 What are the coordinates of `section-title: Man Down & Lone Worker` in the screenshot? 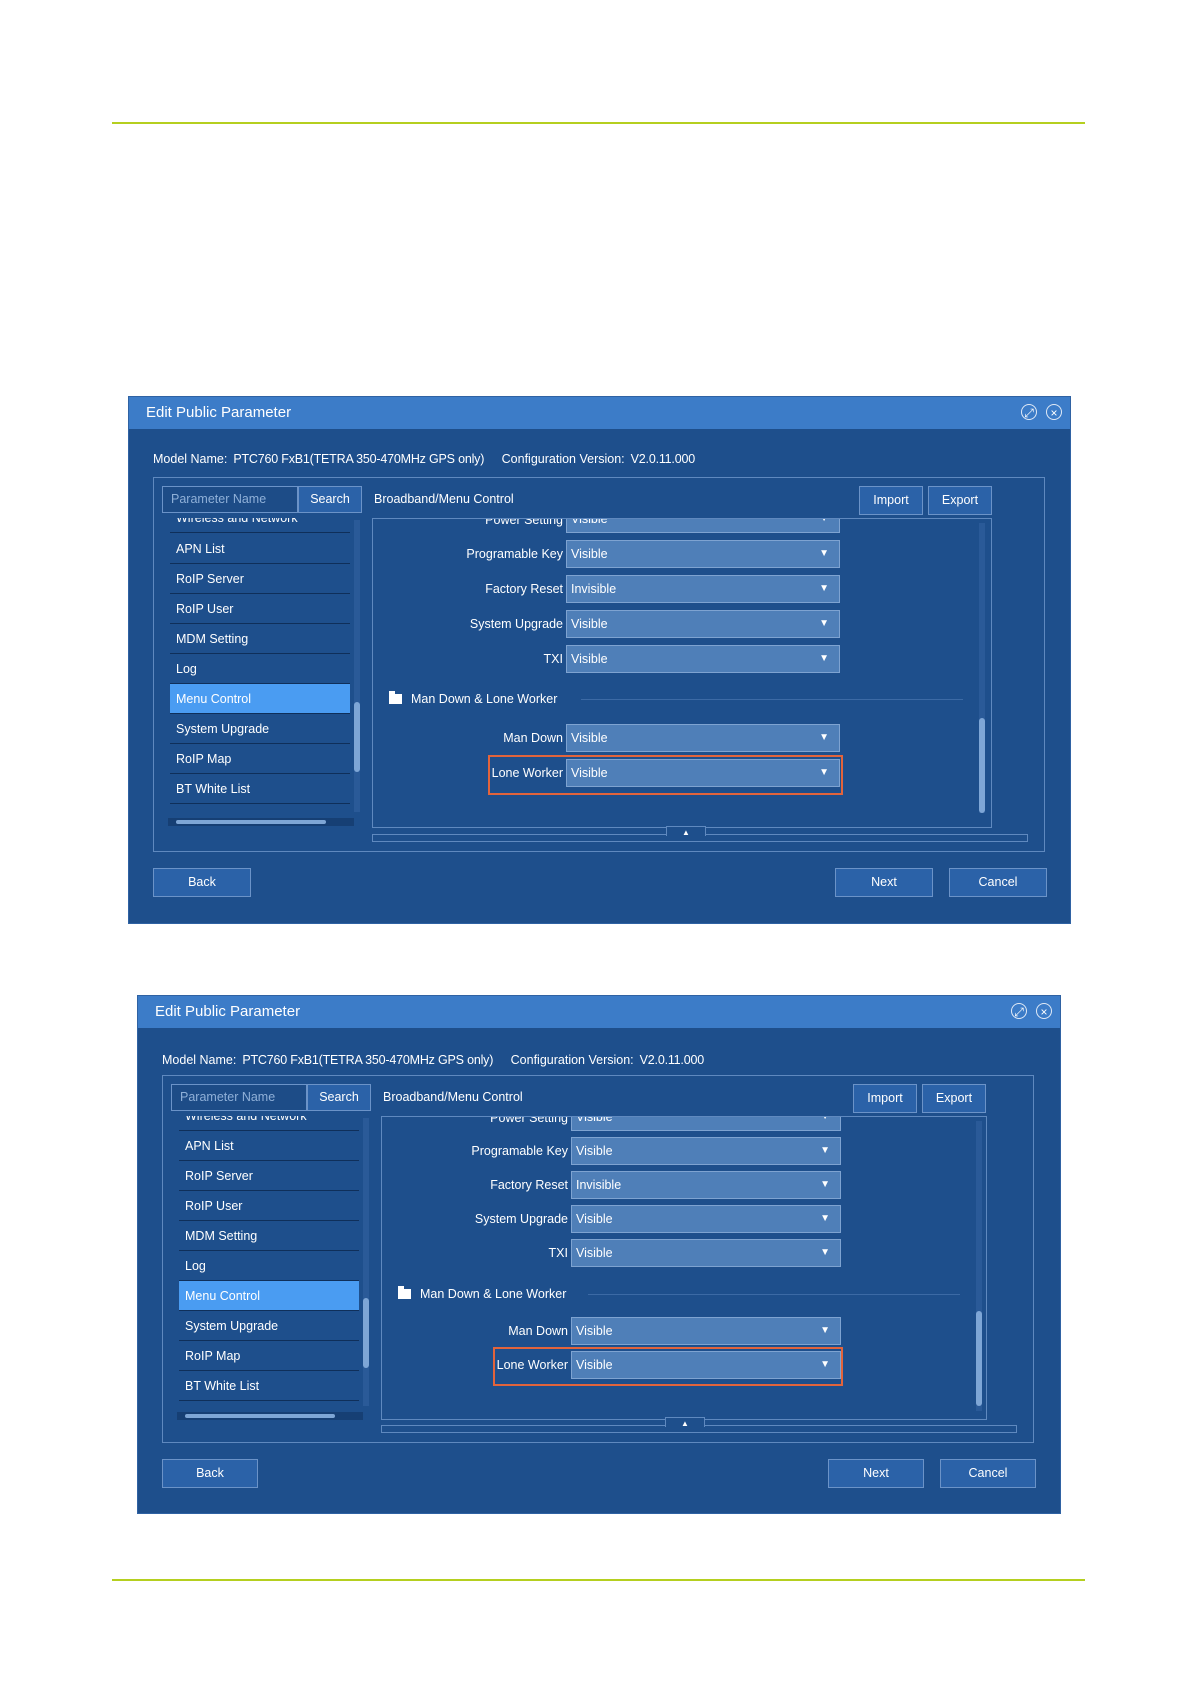 It's located at (484, 699).